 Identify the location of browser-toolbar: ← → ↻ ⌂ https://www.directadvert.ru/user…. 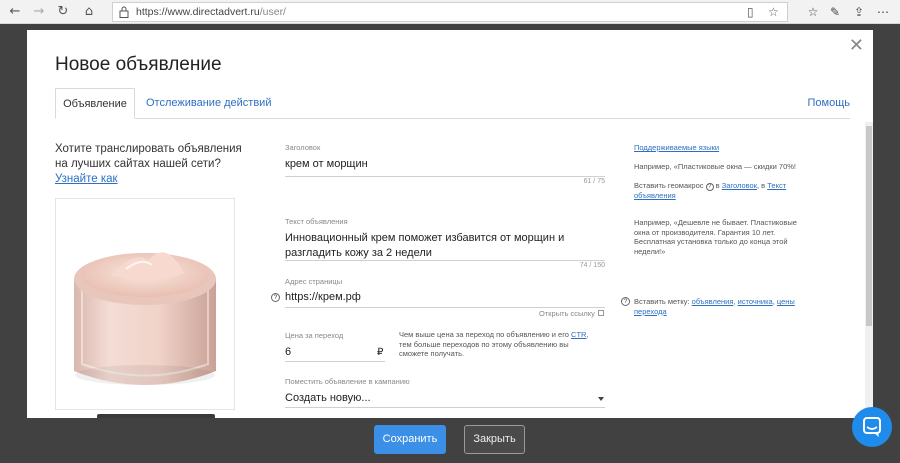
(450, 12).